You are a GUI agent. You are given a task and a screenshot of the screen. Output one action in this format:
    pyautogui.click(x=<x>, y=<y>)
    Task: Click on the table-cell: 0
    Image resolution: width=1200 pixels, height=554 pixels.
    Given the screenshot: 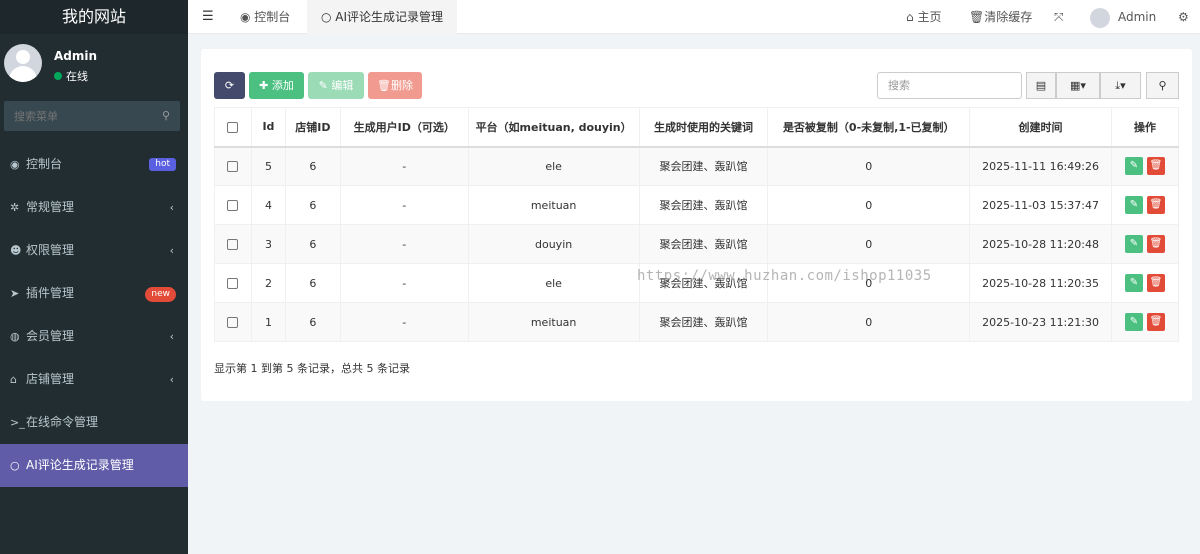 What is the action you would take?
    pyautogui.click(x=869, y=166)
    